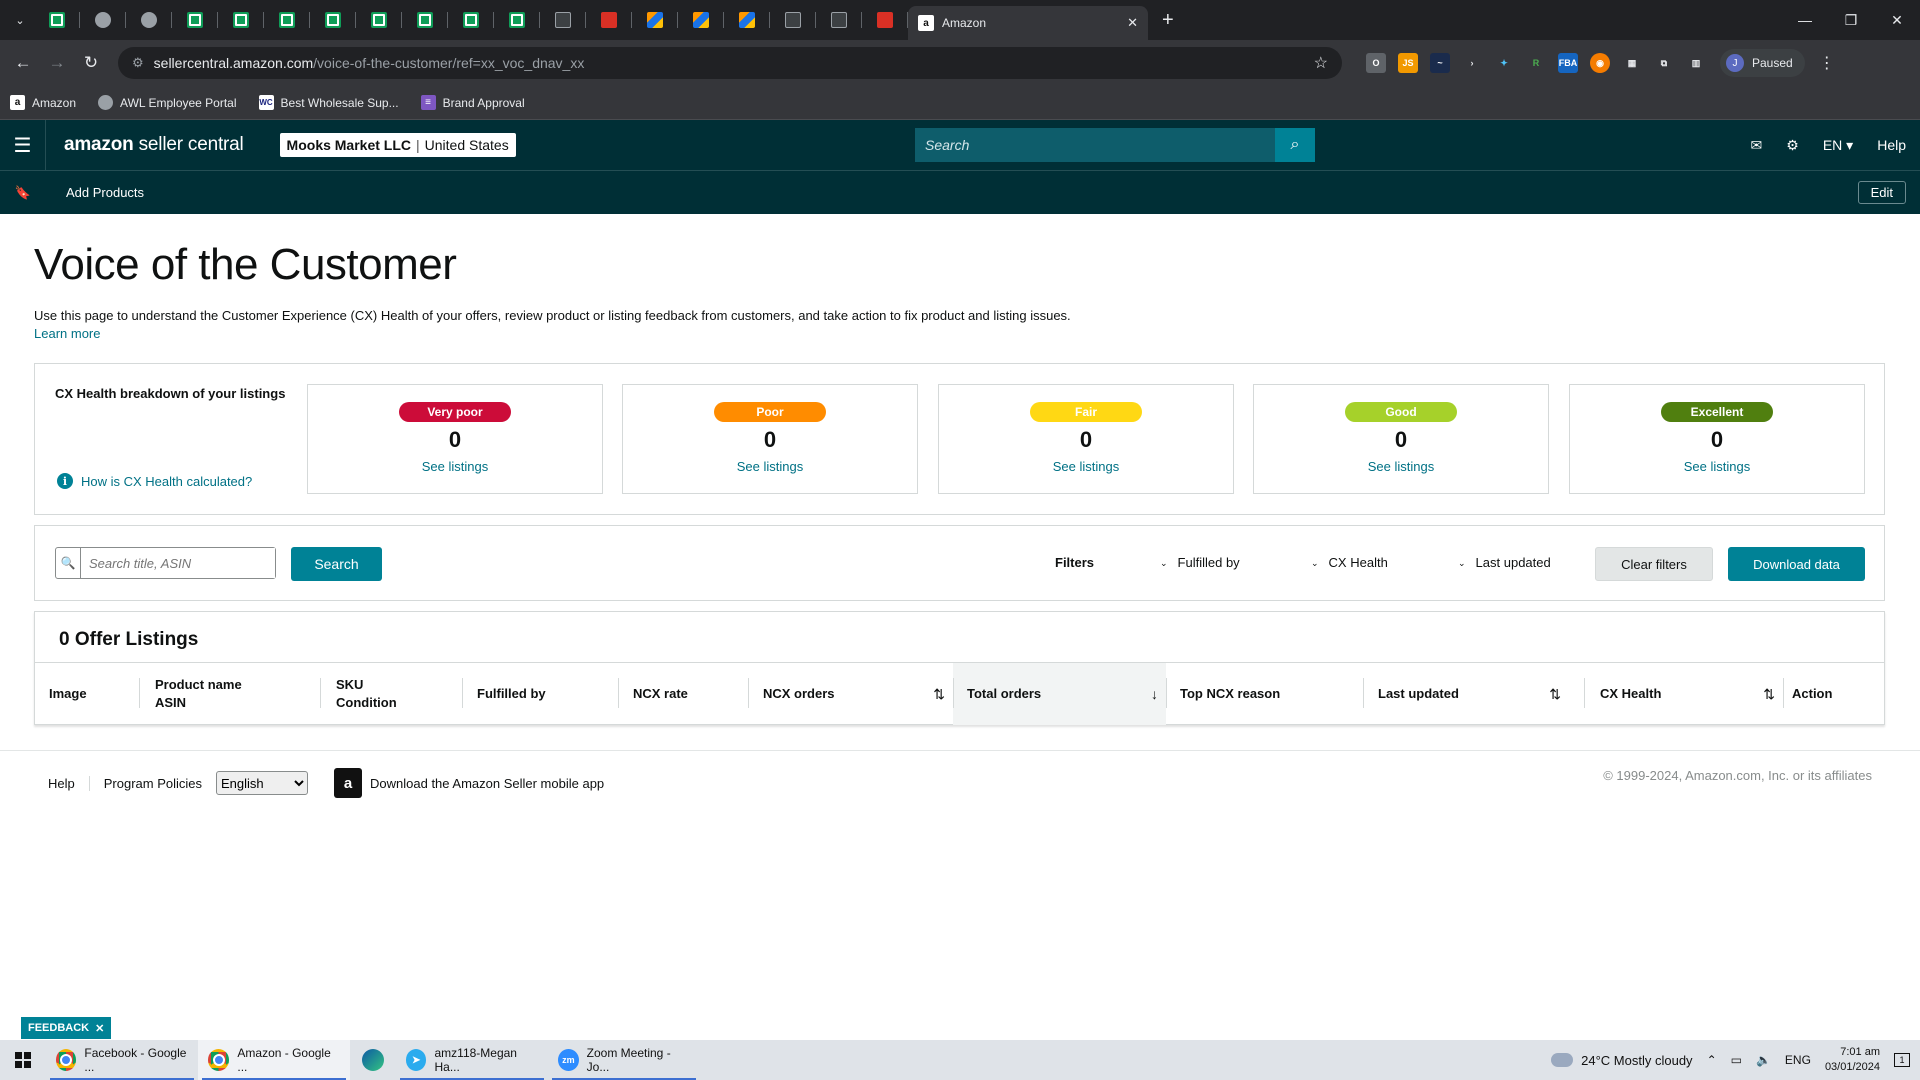 This screenshot has height=1080, width=1920. What do you see at coordinates (1664, 63) in the screenshot?
I see `puzzle-icon: ⧉` at bounding box center [1664, 63].